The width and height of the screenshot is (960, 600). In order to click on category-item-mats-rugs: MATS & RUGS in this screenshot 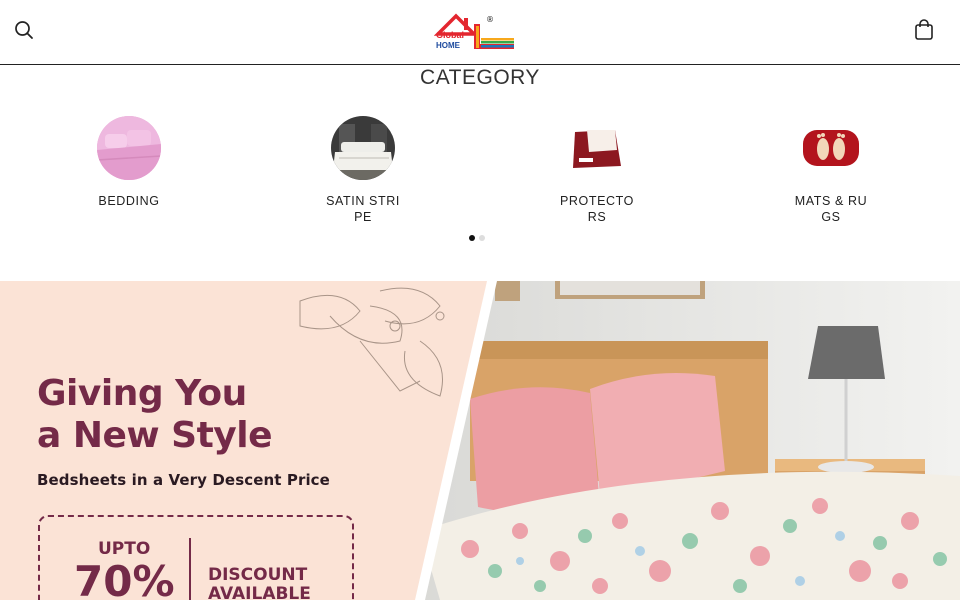, I will do `click(831, 170)`.